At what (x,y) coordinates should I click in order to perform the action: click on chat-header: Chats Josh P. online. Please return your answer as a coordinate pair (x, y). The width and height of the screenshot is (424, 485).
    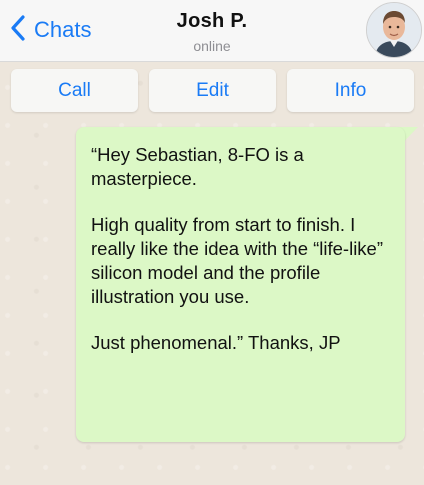
    Looking at the image, I should click on (212, 31).